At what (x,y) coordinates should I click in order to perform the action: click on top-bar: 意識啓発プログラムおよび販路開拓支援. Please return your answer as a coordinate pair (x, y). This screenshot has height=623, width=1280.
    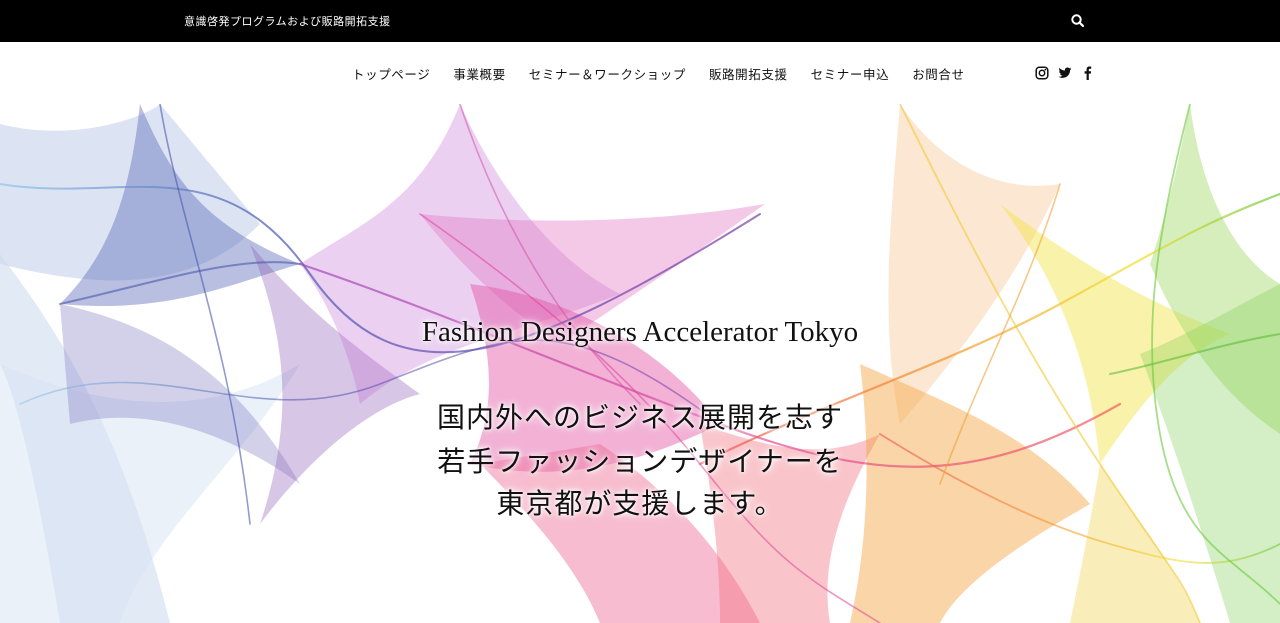
    Looking at the image, I should click on (640, 21).